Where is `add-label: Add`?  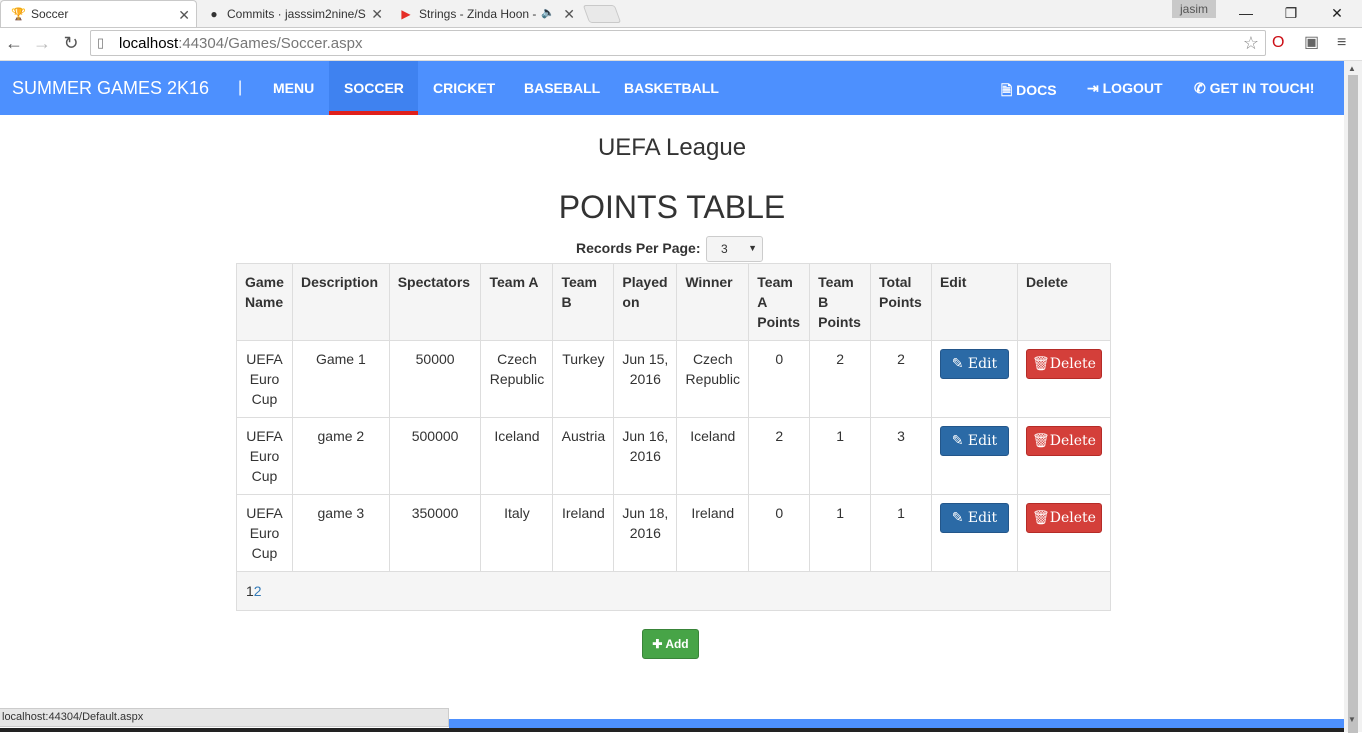
add-label: Add is located at coordinates (677, 644).